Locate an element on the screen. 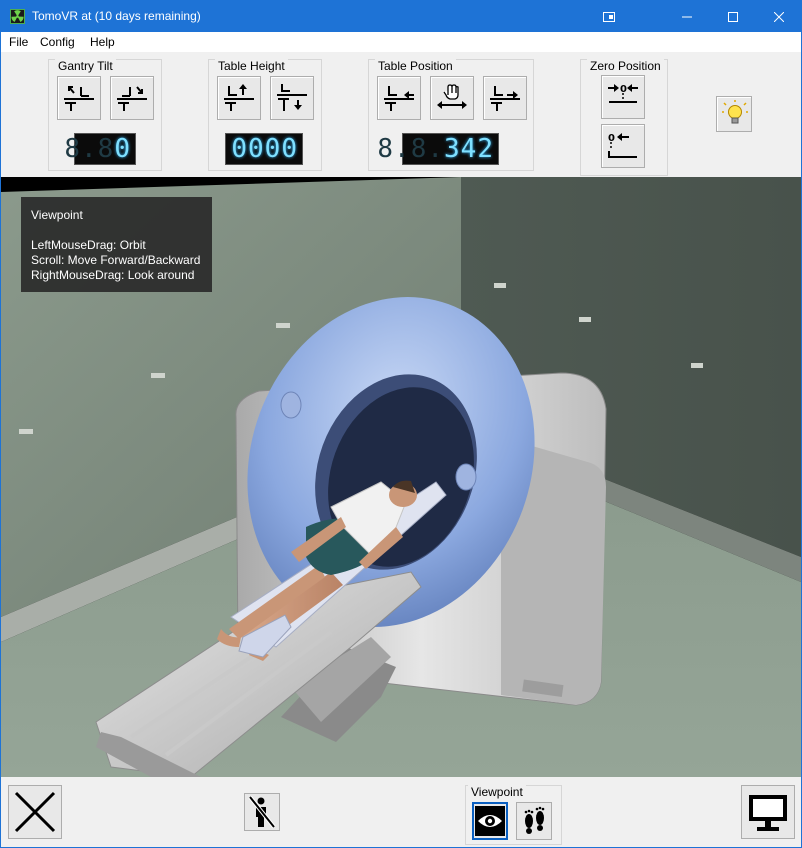 The height and width of the screenshot is (848, 802). bottom-bar: Viewpoint is located at coordinates (401, 812).